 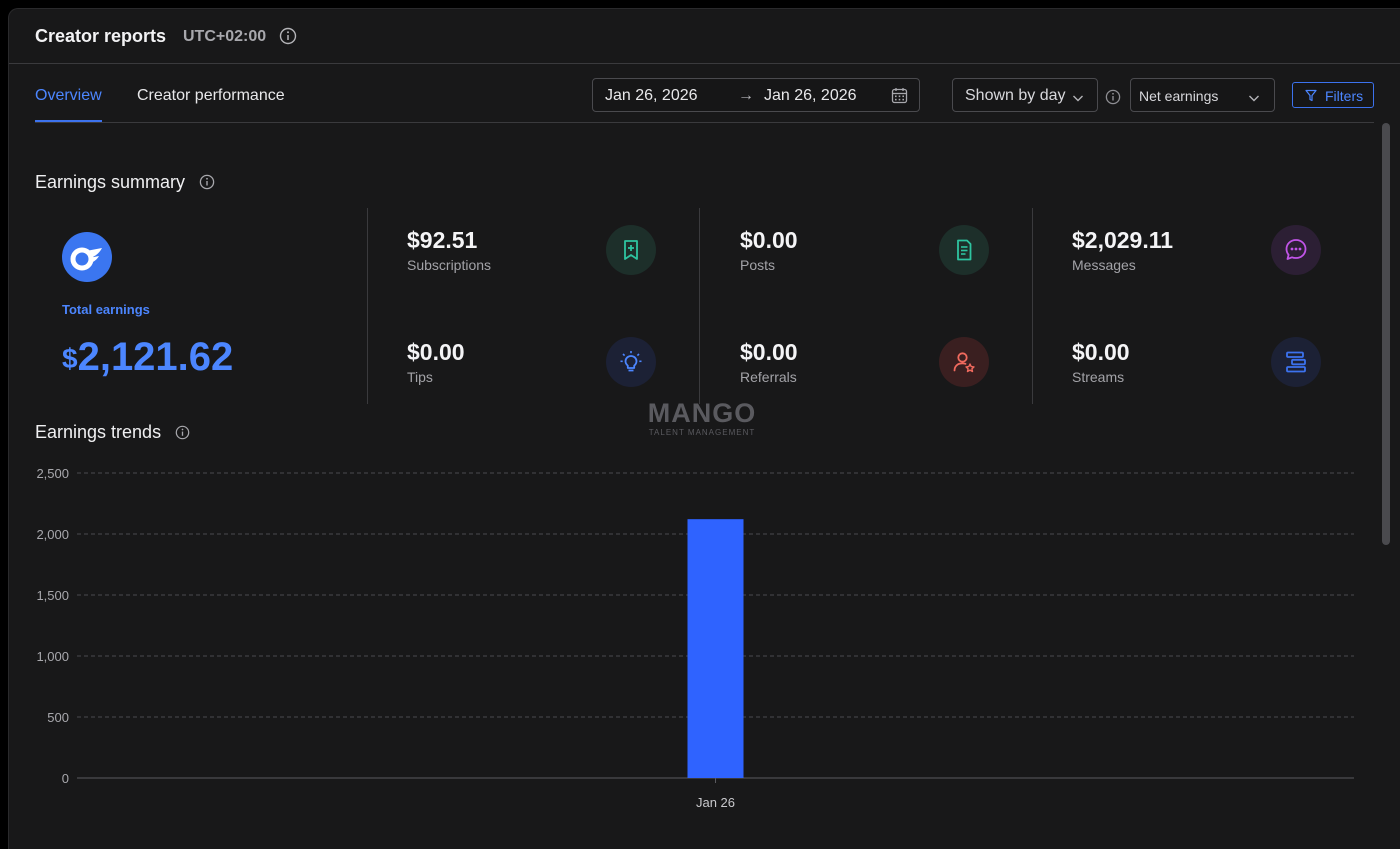 What do you see at coordinates (631, 250) in the screenshot?
I see `bookmark-plus-icon` at bounding box center [631, 250].